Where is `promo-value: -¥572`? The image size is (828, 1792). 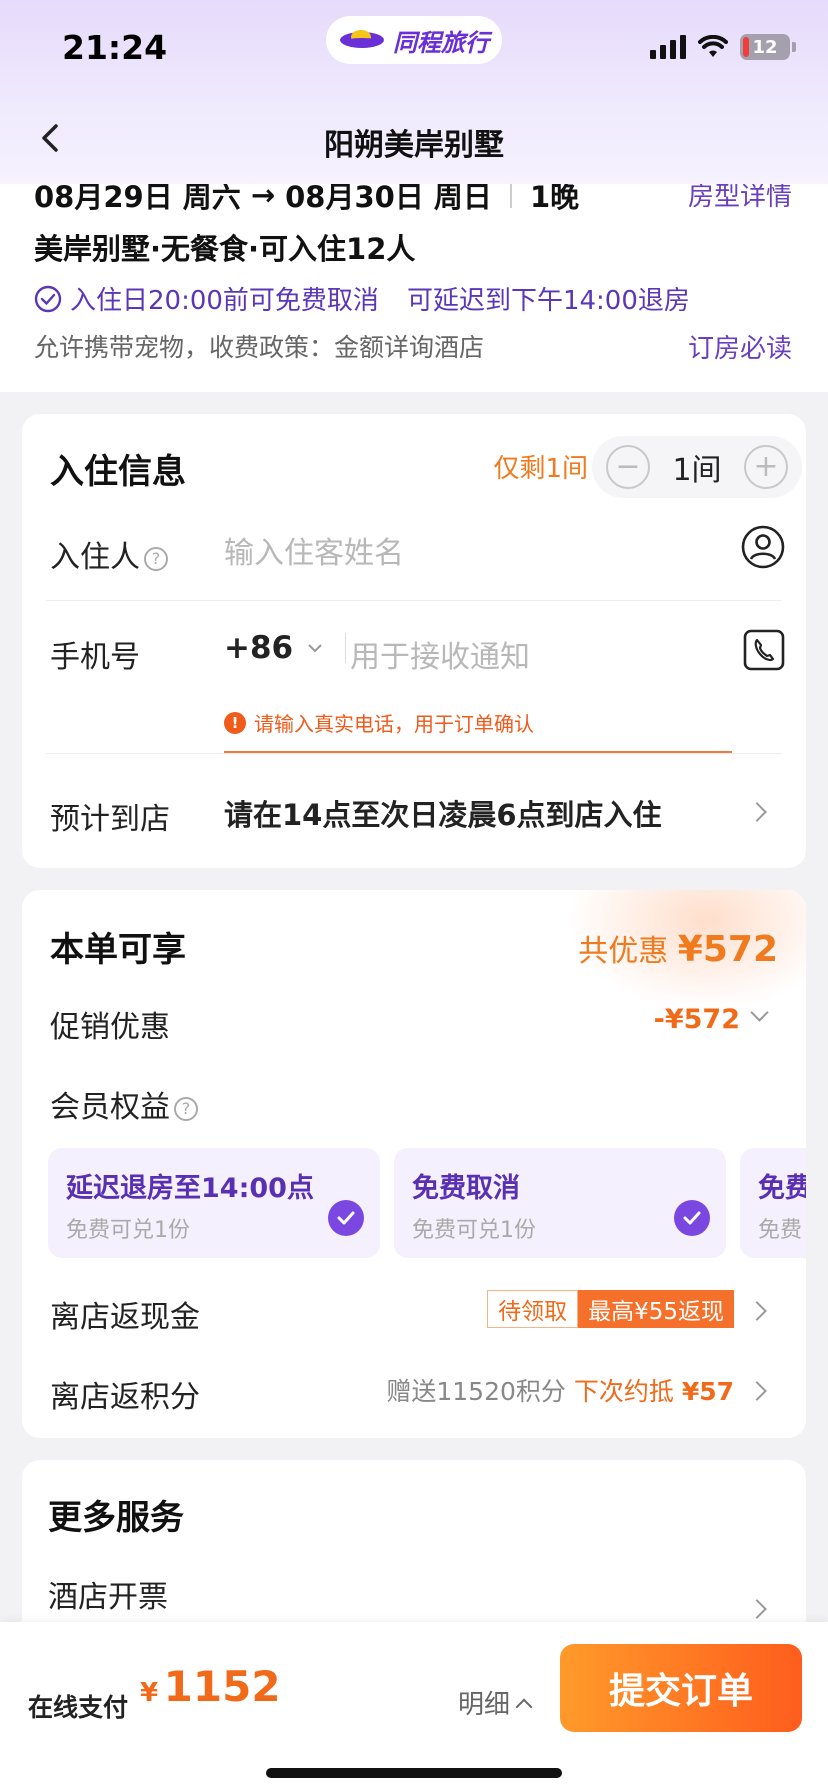
promo-value: -¥572 is located at coordinates (697, 1019).